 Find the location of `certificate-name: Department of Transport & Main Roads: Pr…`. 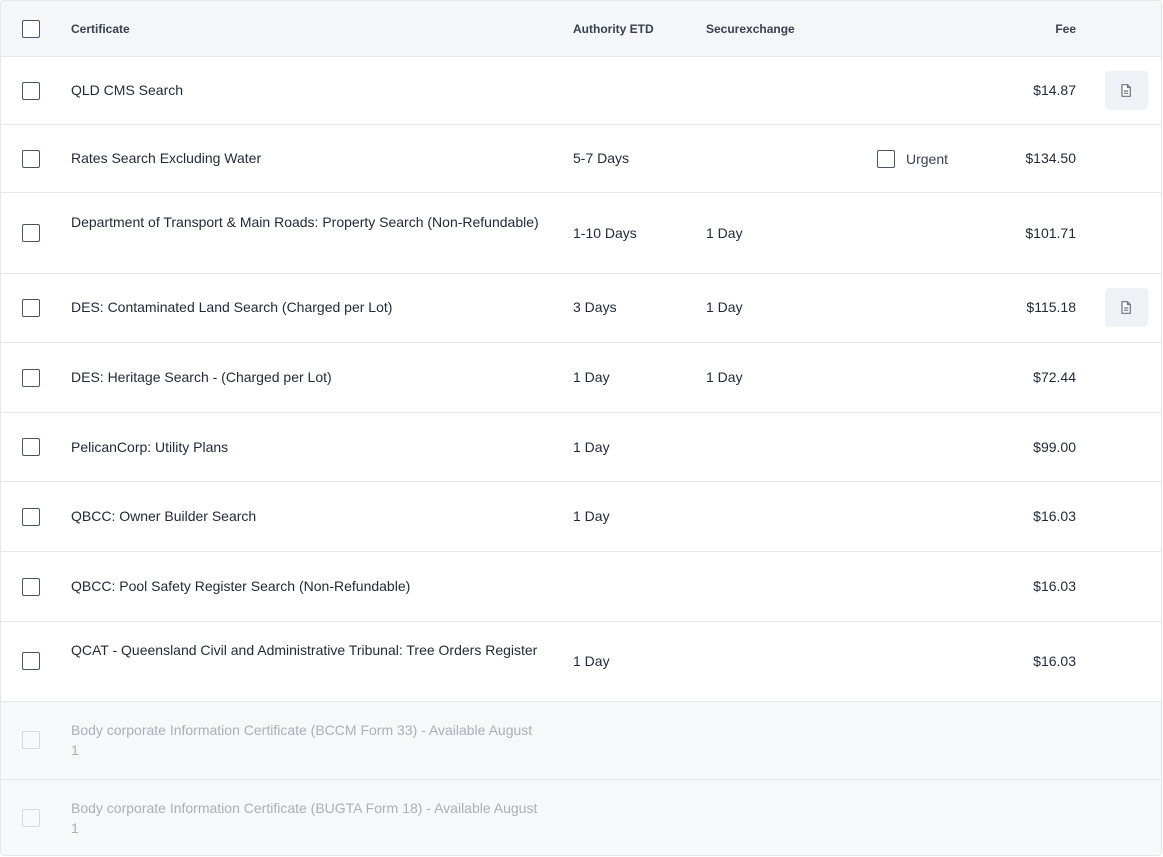

certificate-name: Department of Transport & Main Roads: Pr… is located at coordinates (305, 222).